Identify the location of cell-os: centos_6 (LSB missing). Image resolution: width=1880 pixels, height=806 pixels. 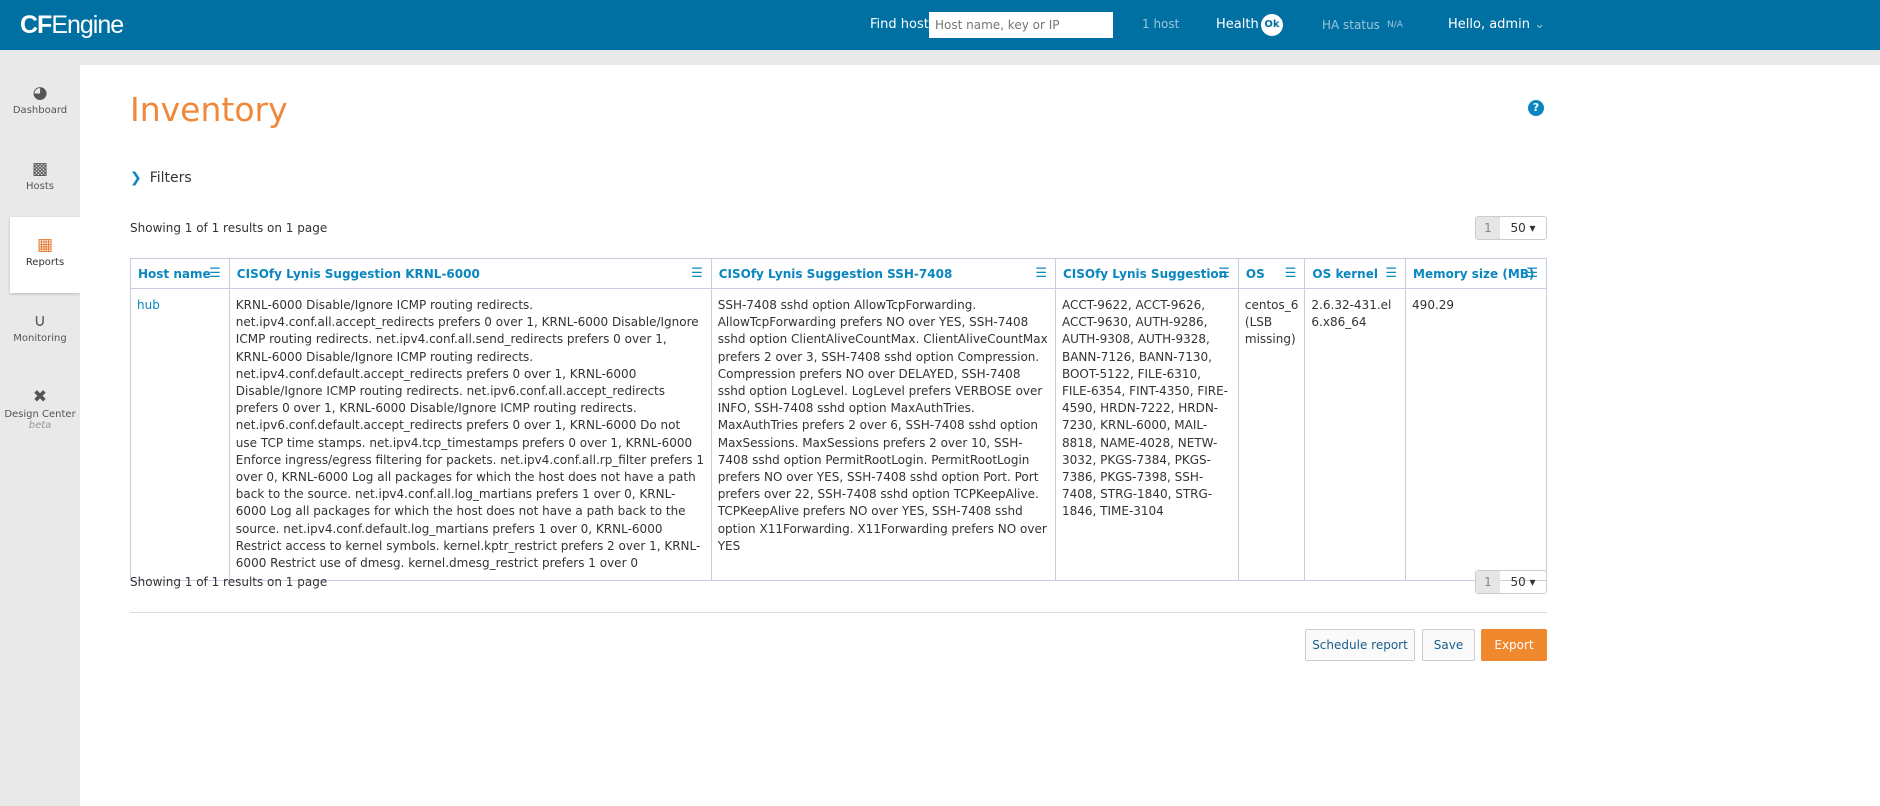
(1271, 434).